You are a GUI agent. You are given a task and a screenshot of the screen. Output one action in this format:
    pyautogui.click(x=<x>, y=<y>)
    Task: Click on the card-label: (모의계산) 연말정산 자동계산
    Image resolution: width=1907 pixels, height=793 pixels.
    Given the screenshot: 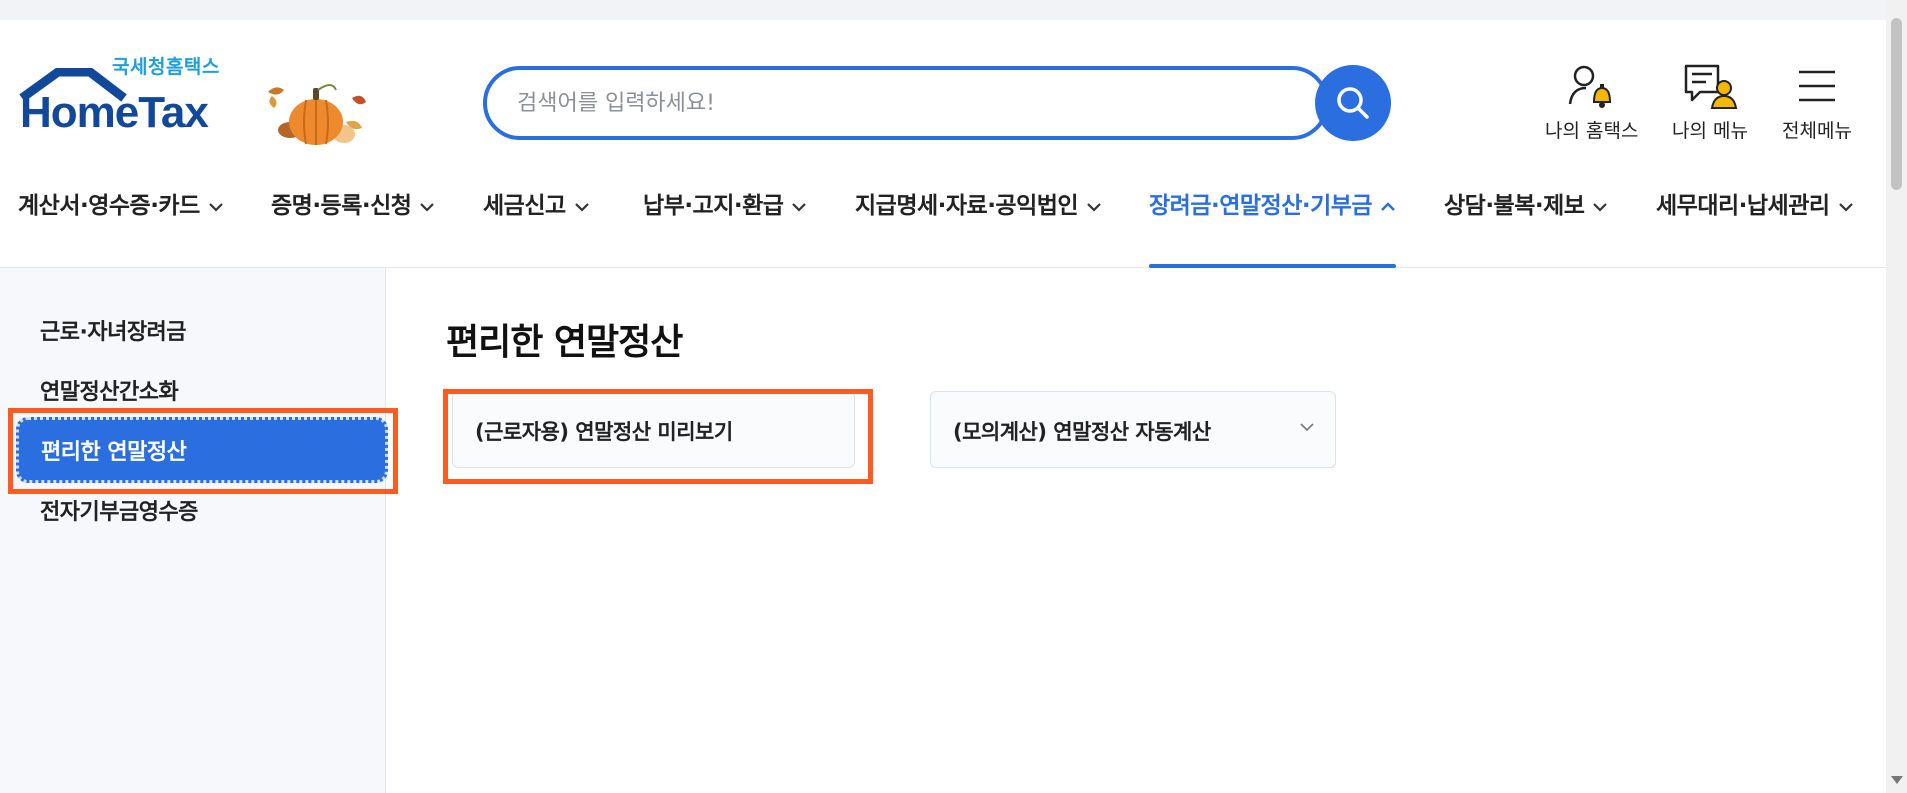 What is the action you would take?
    pyautogui.click(x=1082, y=432)
    